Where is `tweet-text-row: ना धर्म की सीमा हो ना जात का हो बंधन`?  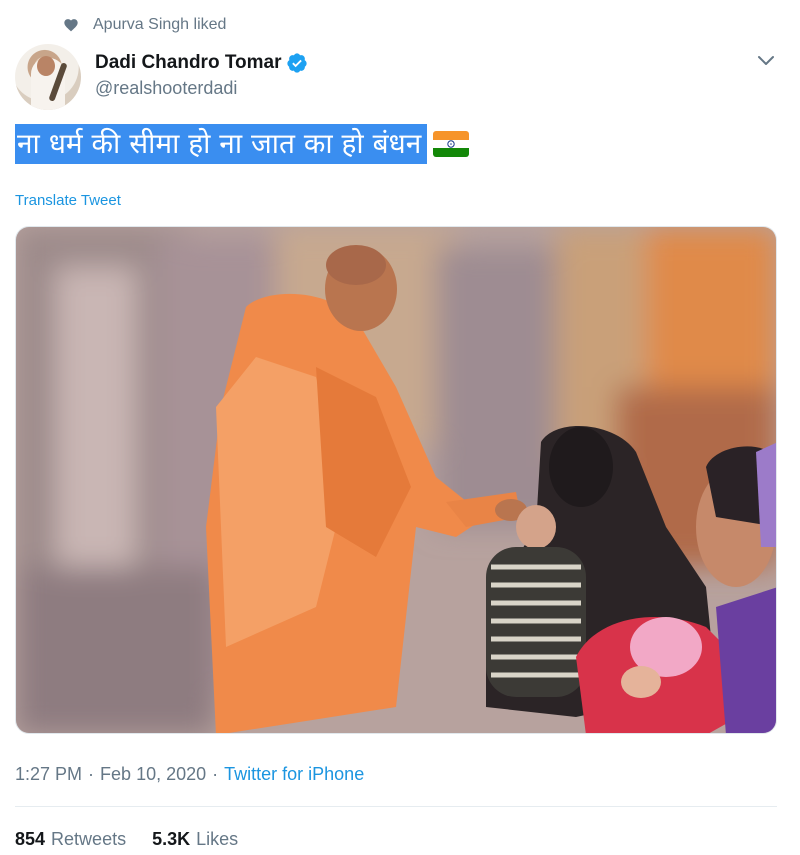
tweet-text-row: ना धर्म की सीमा हो ना जात का हो बंधन is located at coordinates (242, 144).